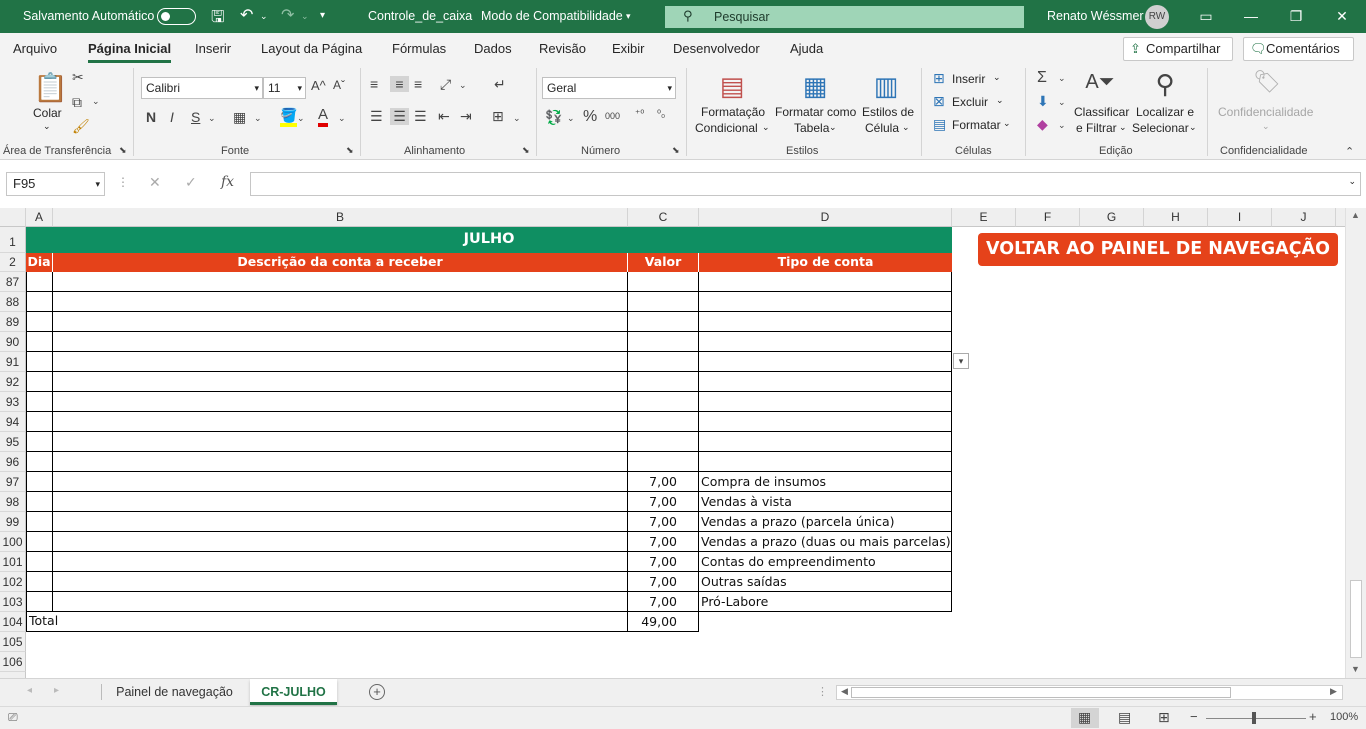 The height and width of the screenshot is (729, 1366). What do you see at coordinates (444, 116) in the screenshot?
I see `decrease-indent-icon: ⇤` at bounding box center [444, 116].